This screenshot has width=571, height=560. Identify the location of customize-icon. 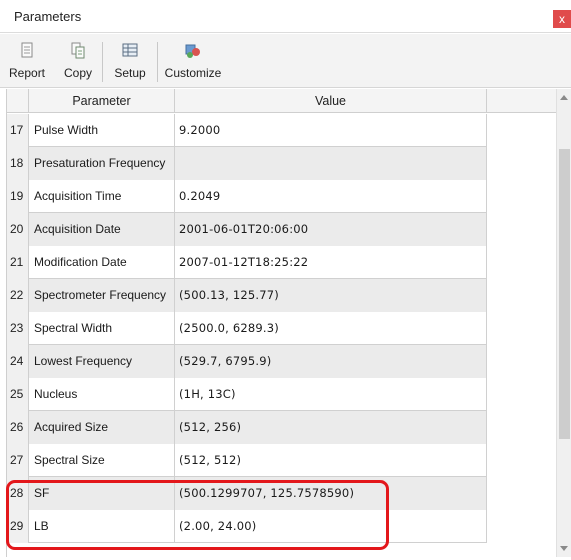
(192, 51).